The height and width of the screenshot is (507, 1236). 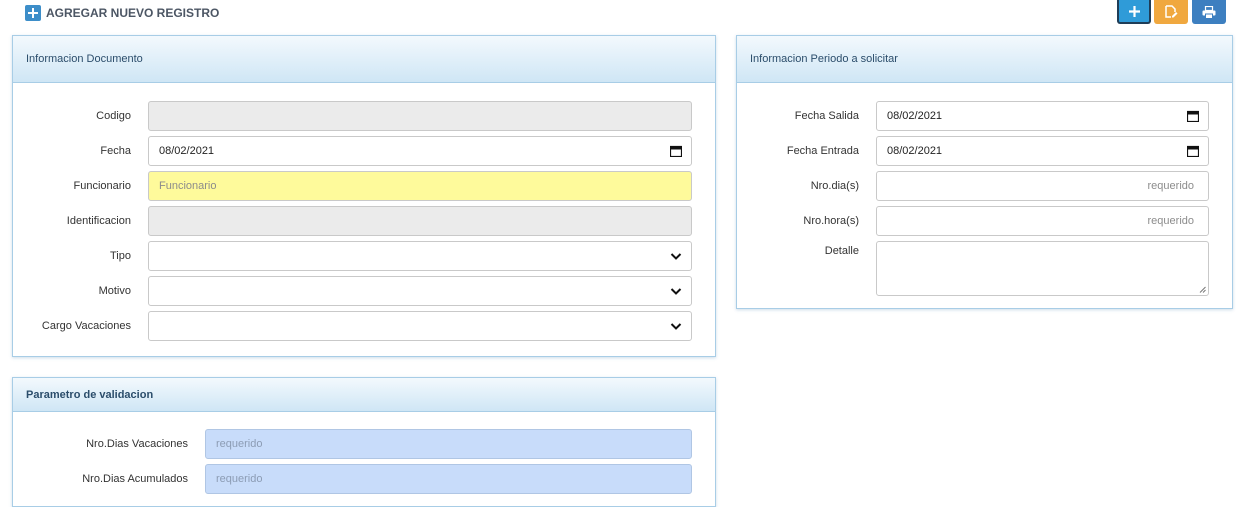 What do you see at coordinates (1202, 289) in the screenshot?
I see `resize-handle-icon` at bounding box center [1202, 289].